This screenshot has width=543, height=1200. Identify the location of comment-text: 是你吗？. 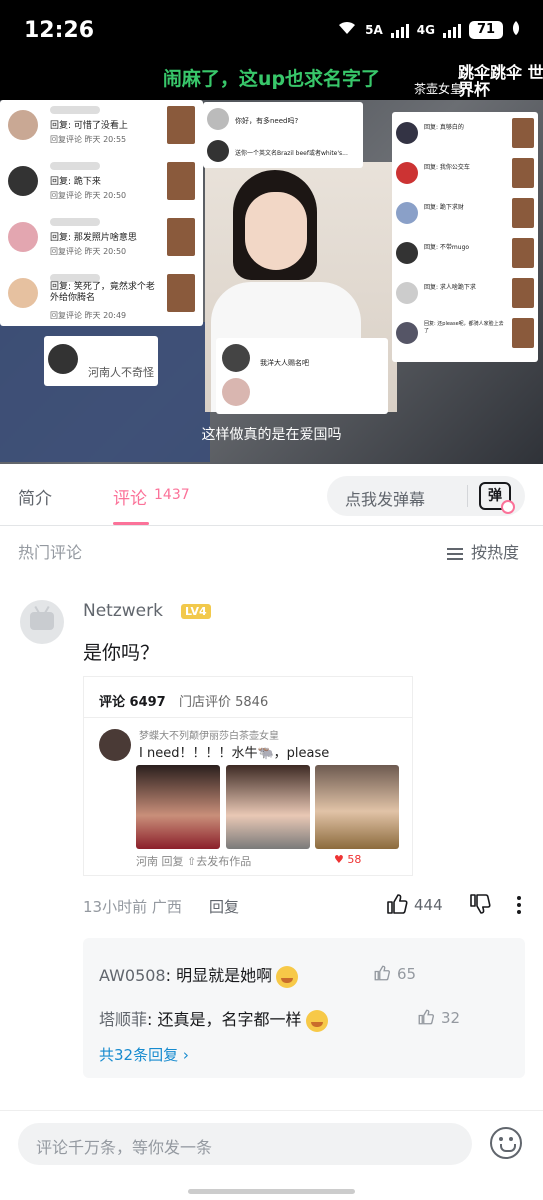
(121, 653).